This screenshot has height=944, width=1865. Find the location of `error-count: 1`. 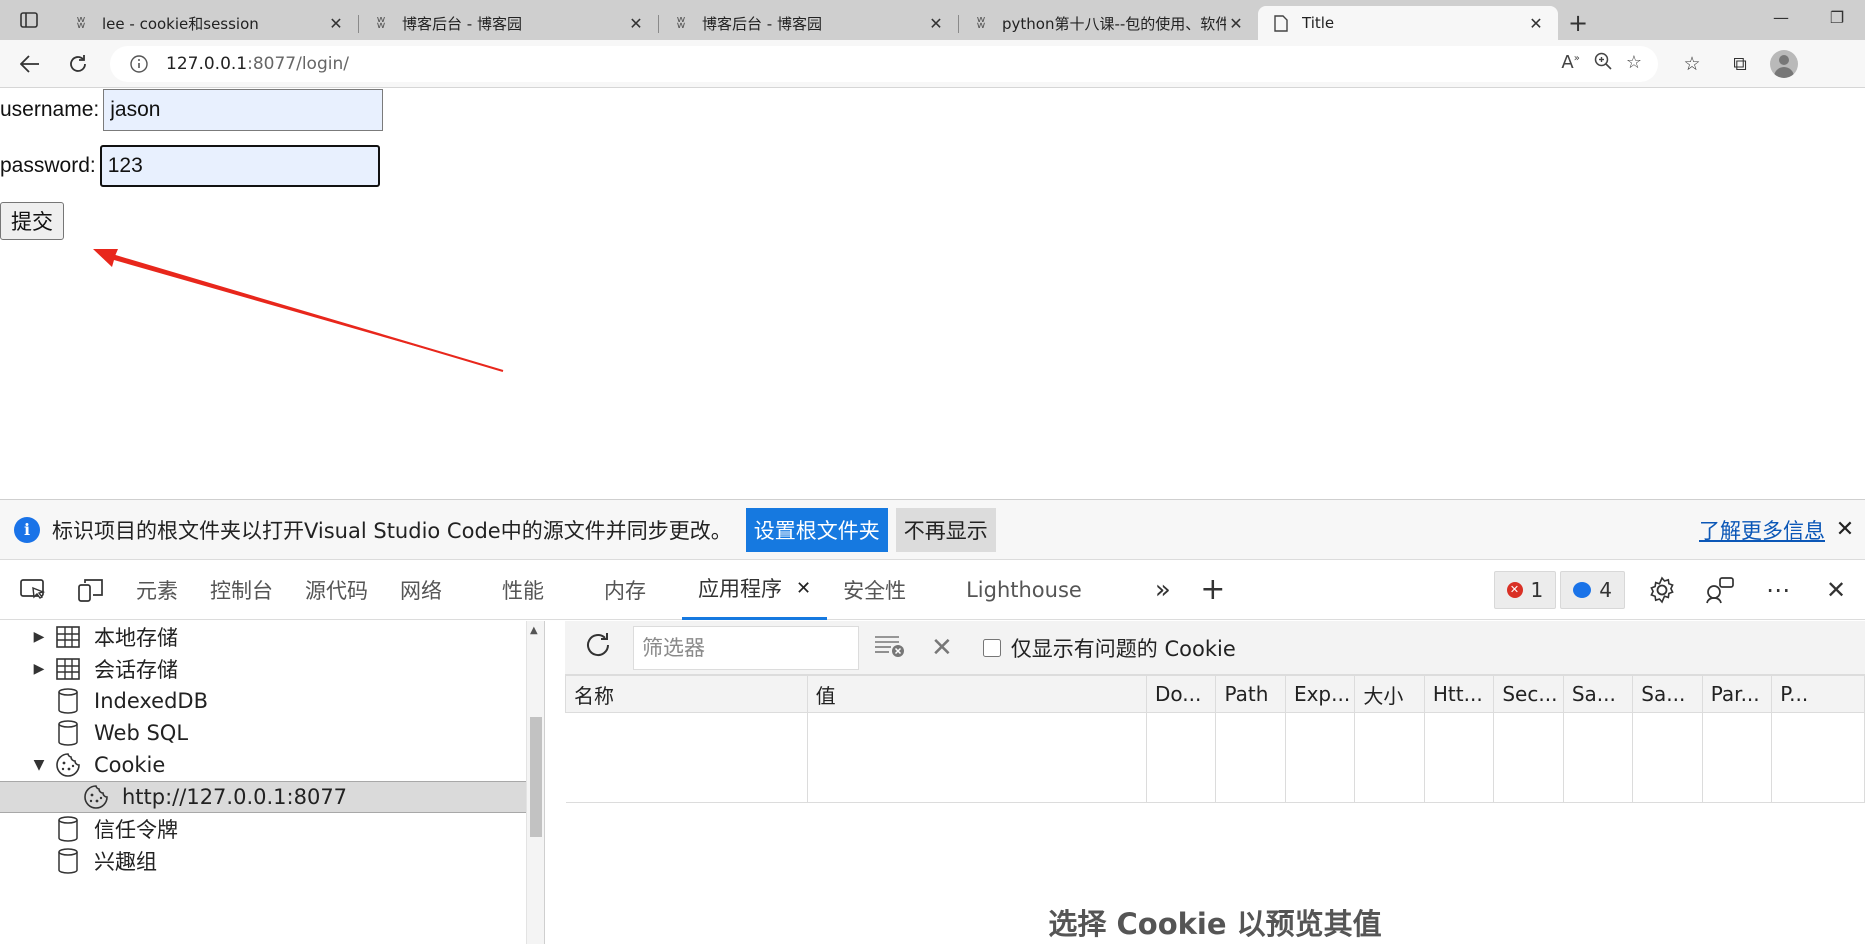

error-count: 1 is located at coordinates (1537, 589).